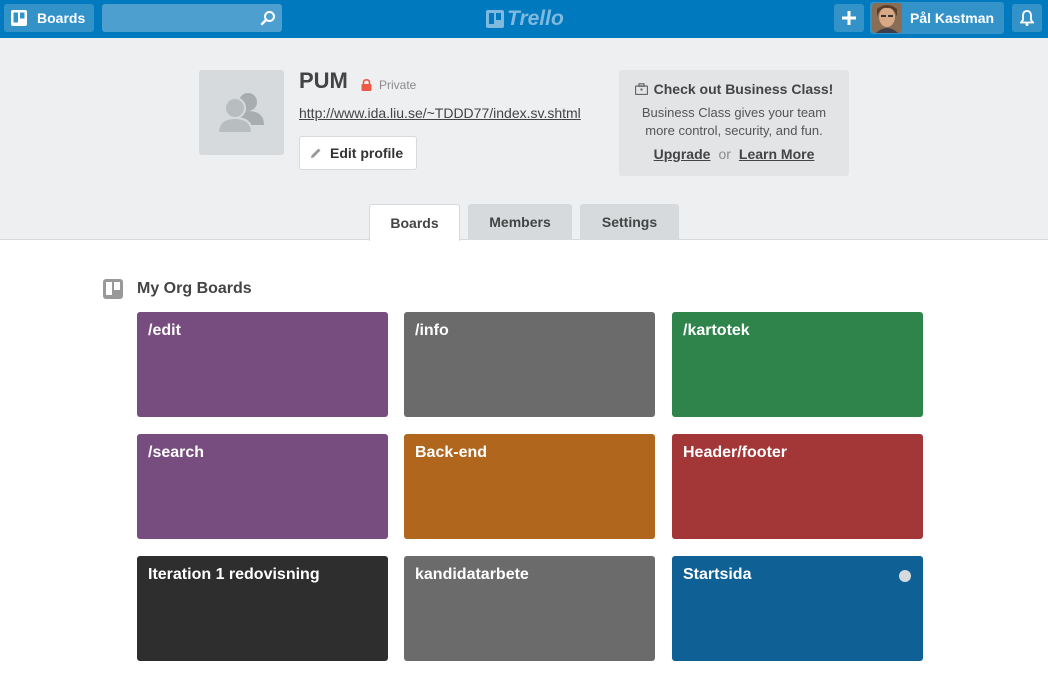 This screenshot has width=1048, height=676. I want to click on trello-logo: Trello, so click(526, 19).